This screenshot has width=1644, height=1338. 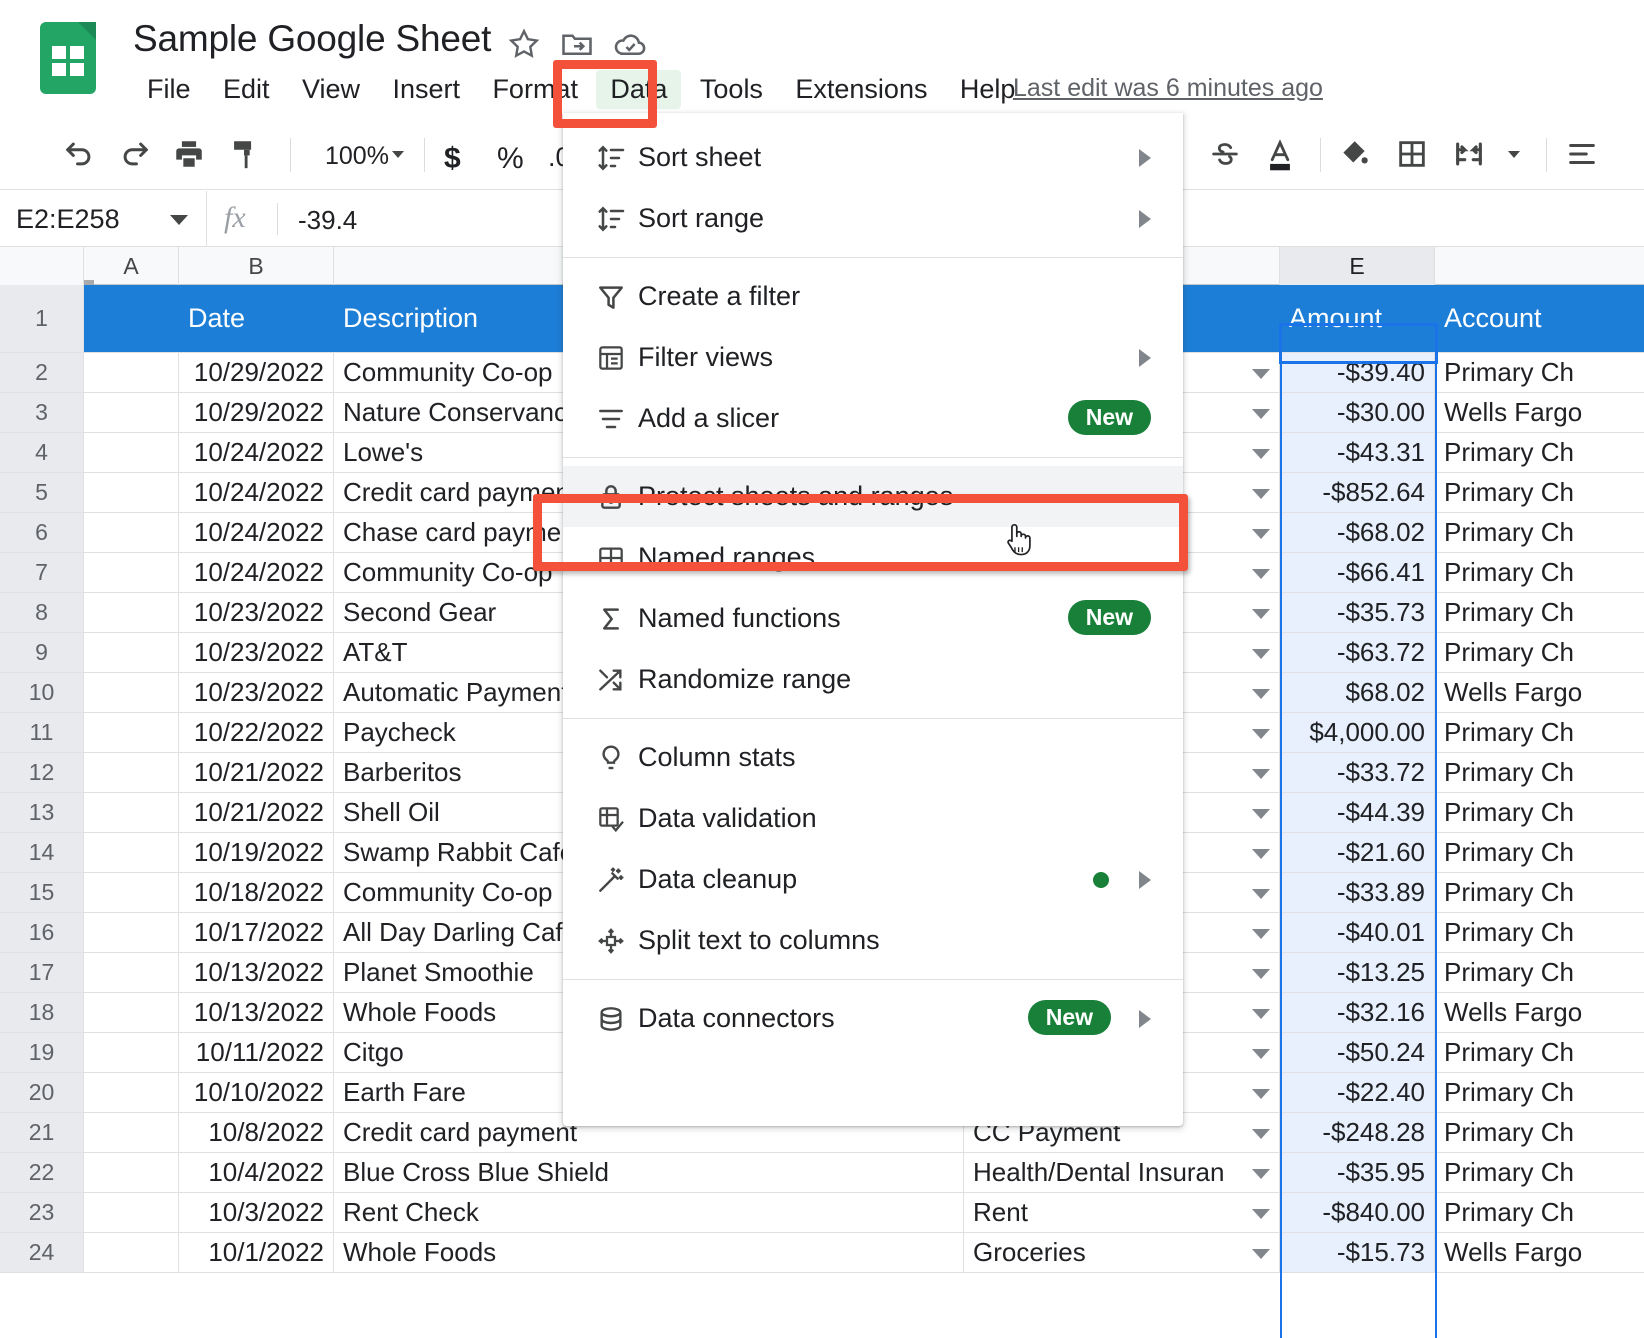 I want to click on menu-data: Data, so click(x=639, y=89).